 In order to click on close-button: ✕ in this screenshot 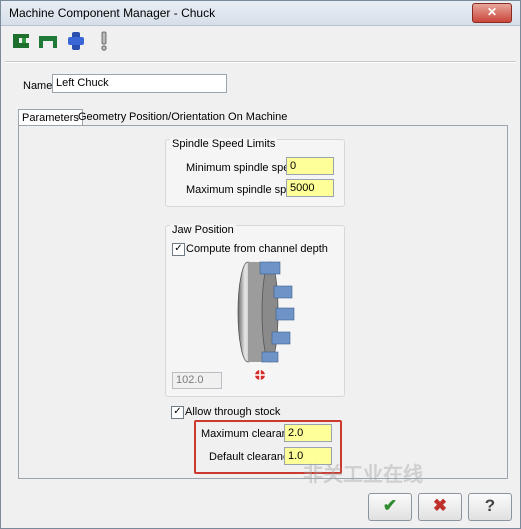, I will do `click(492, 13)`.